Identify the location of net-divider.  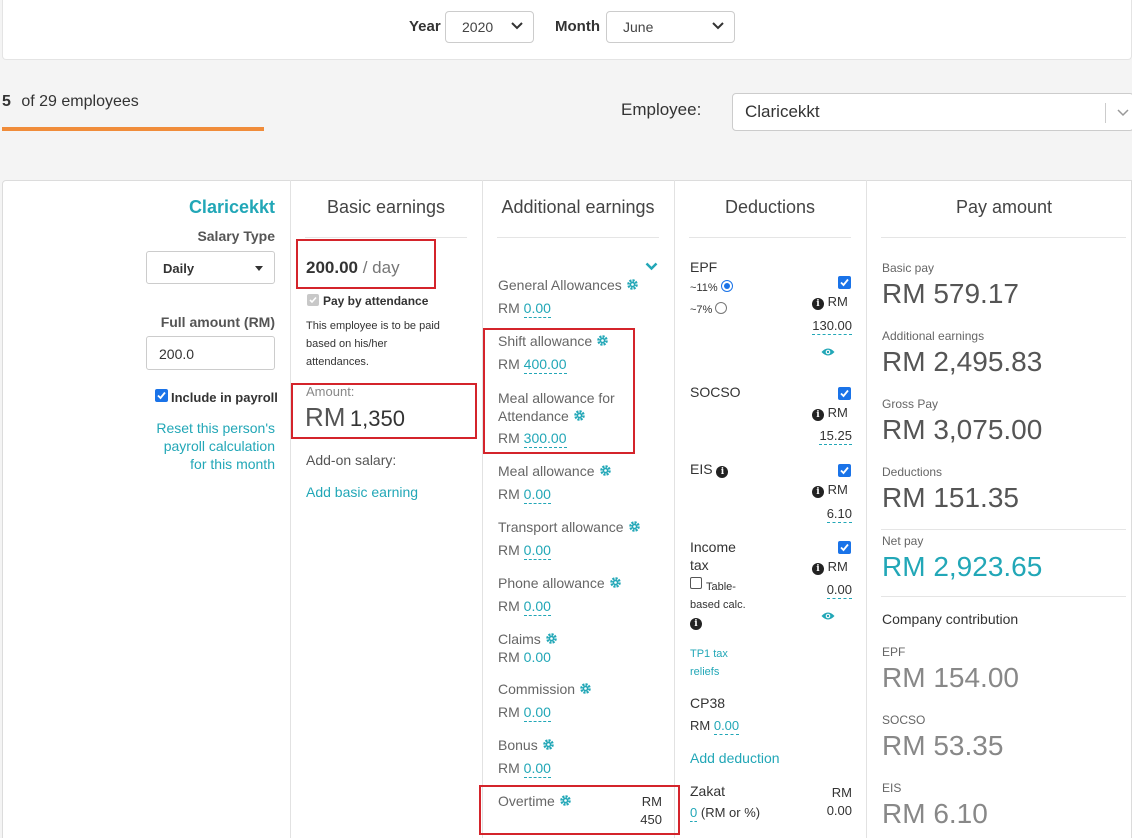
(1003, 529).